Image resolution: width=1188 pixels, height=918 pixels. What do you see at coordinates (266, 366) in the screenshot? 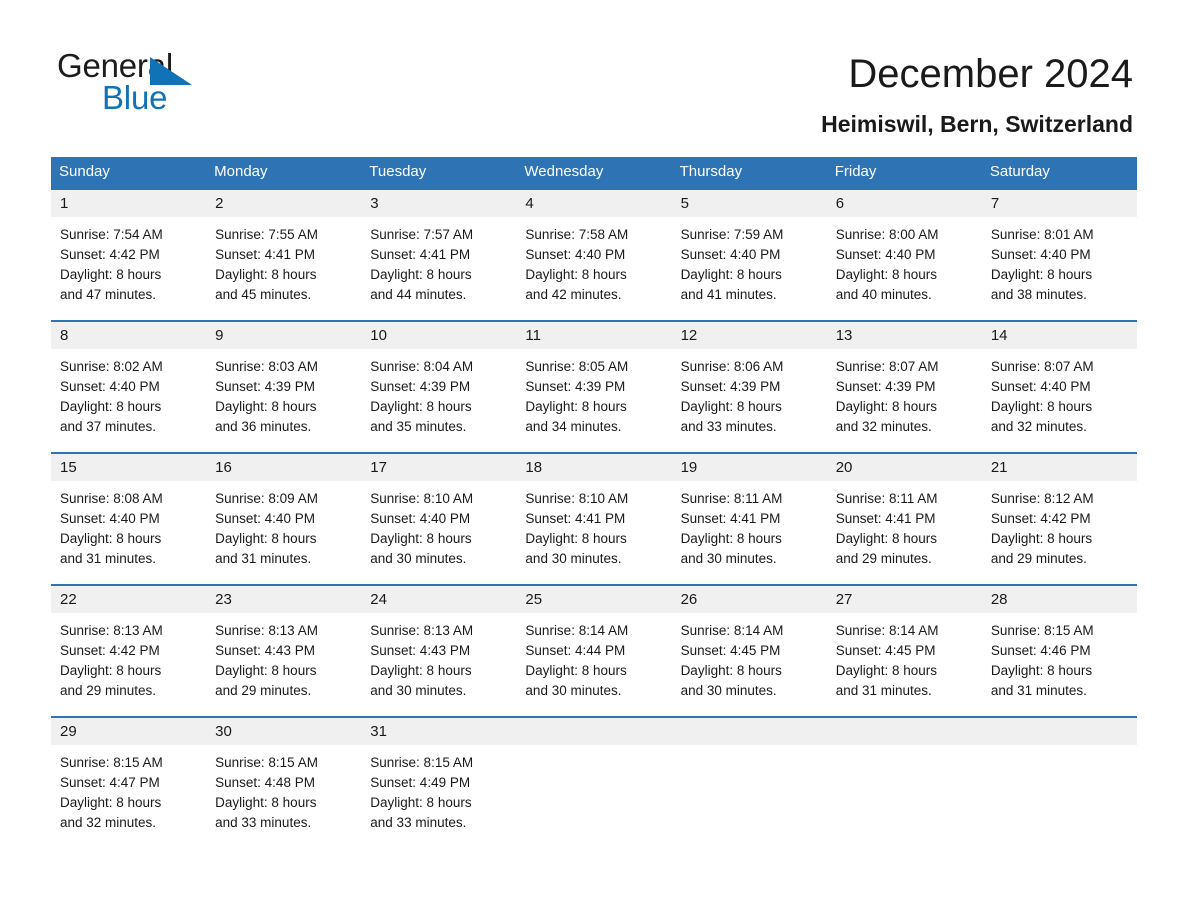
I see `sunrise-text: Sunrise: 8:03 AM` at bounding box center [266, 366].